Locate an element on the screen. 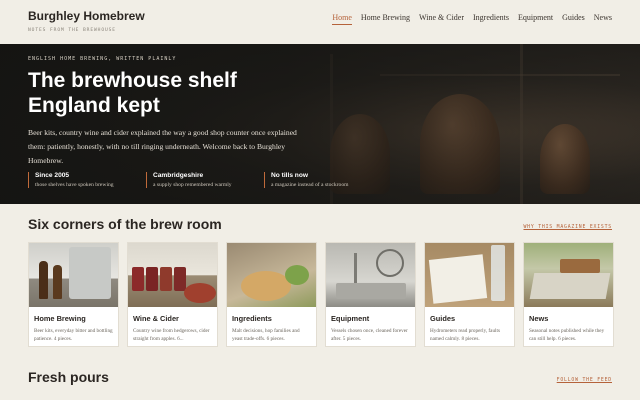 Image resolution: width=640 pixels, height=400 pixels. stat-title: Cambridgeshire is located at coordinates (178, 175).